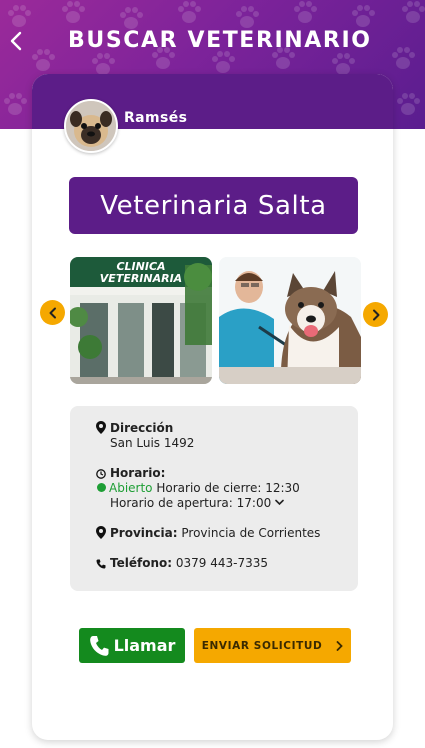  Describe the element at coordinates (141, 272) in the screenshot. I see `clinic-sign-text: CLINICA VETERINARIA` at that location.